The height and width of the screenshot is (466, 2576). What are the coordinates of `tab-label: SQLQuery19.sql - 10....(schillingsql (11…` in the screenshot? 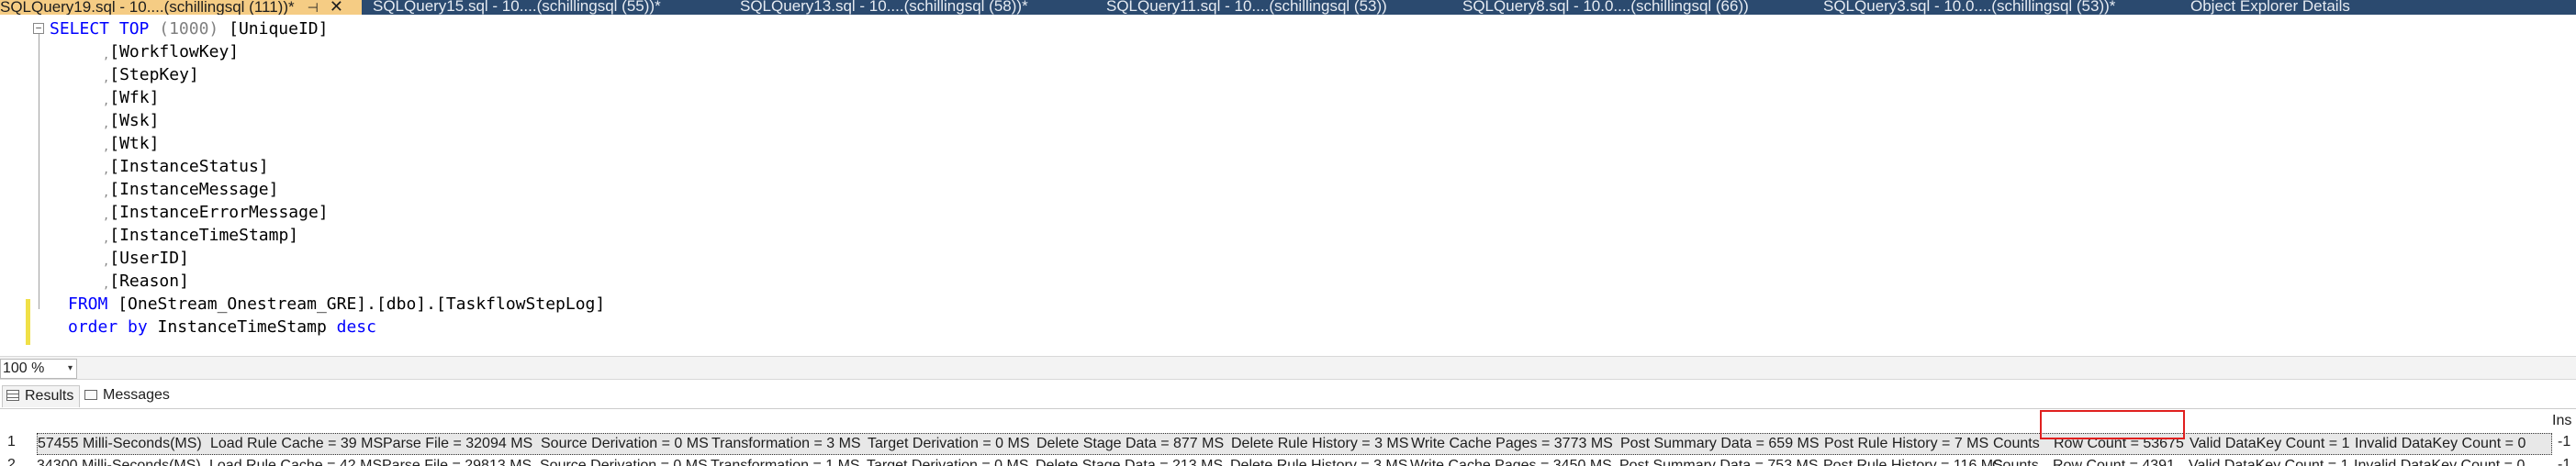 It's located at (147, 8).